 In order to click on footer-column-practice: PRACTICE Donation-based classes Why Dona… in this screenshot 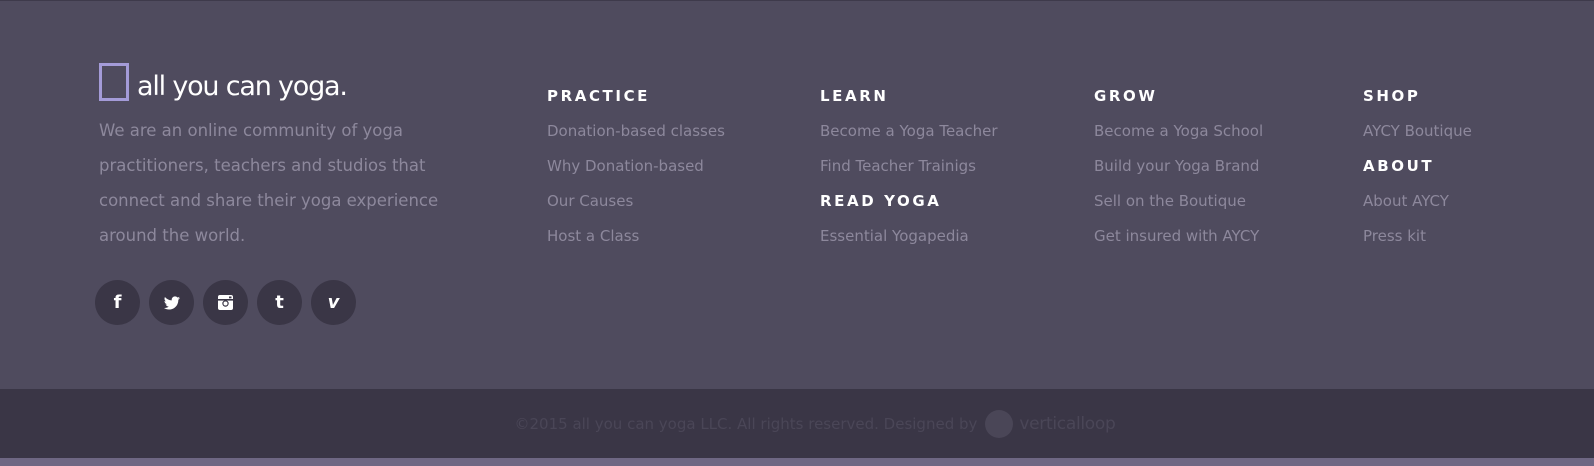, I will do `click(636, 166)`.